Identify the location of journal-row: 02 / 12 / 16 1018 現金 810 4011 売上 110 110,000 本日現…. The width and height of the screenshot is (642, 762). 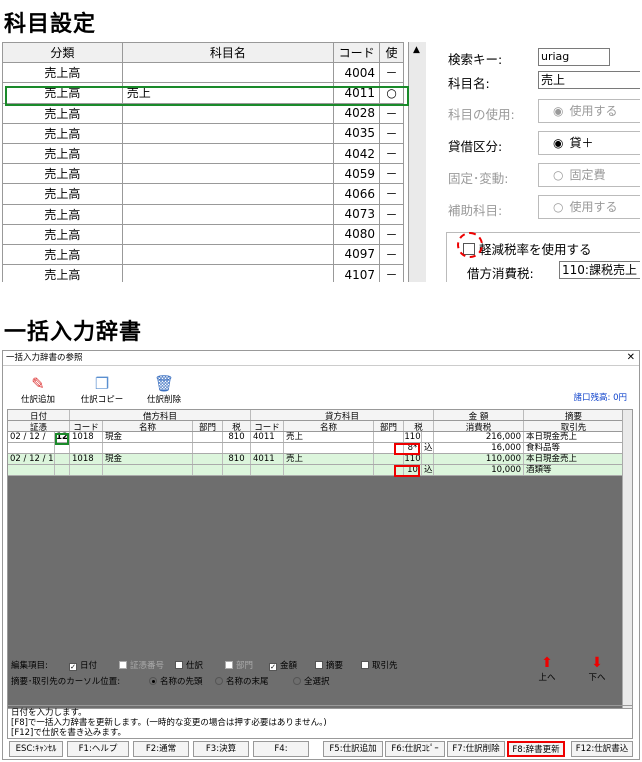
(316, 459).